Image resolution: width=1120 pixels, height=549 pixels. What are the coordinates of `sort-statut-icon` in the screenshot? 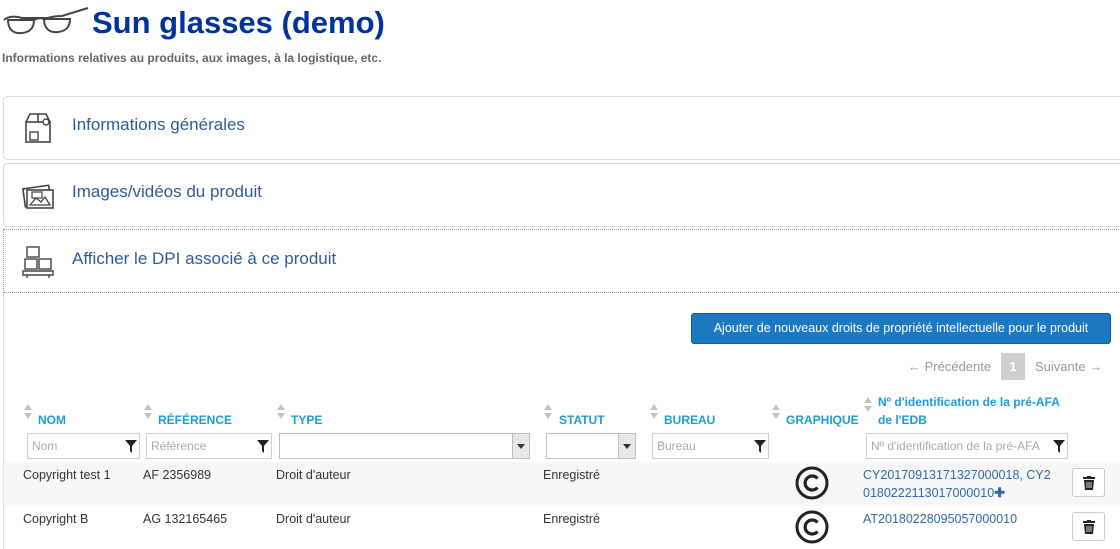 It's located at (548, 412).